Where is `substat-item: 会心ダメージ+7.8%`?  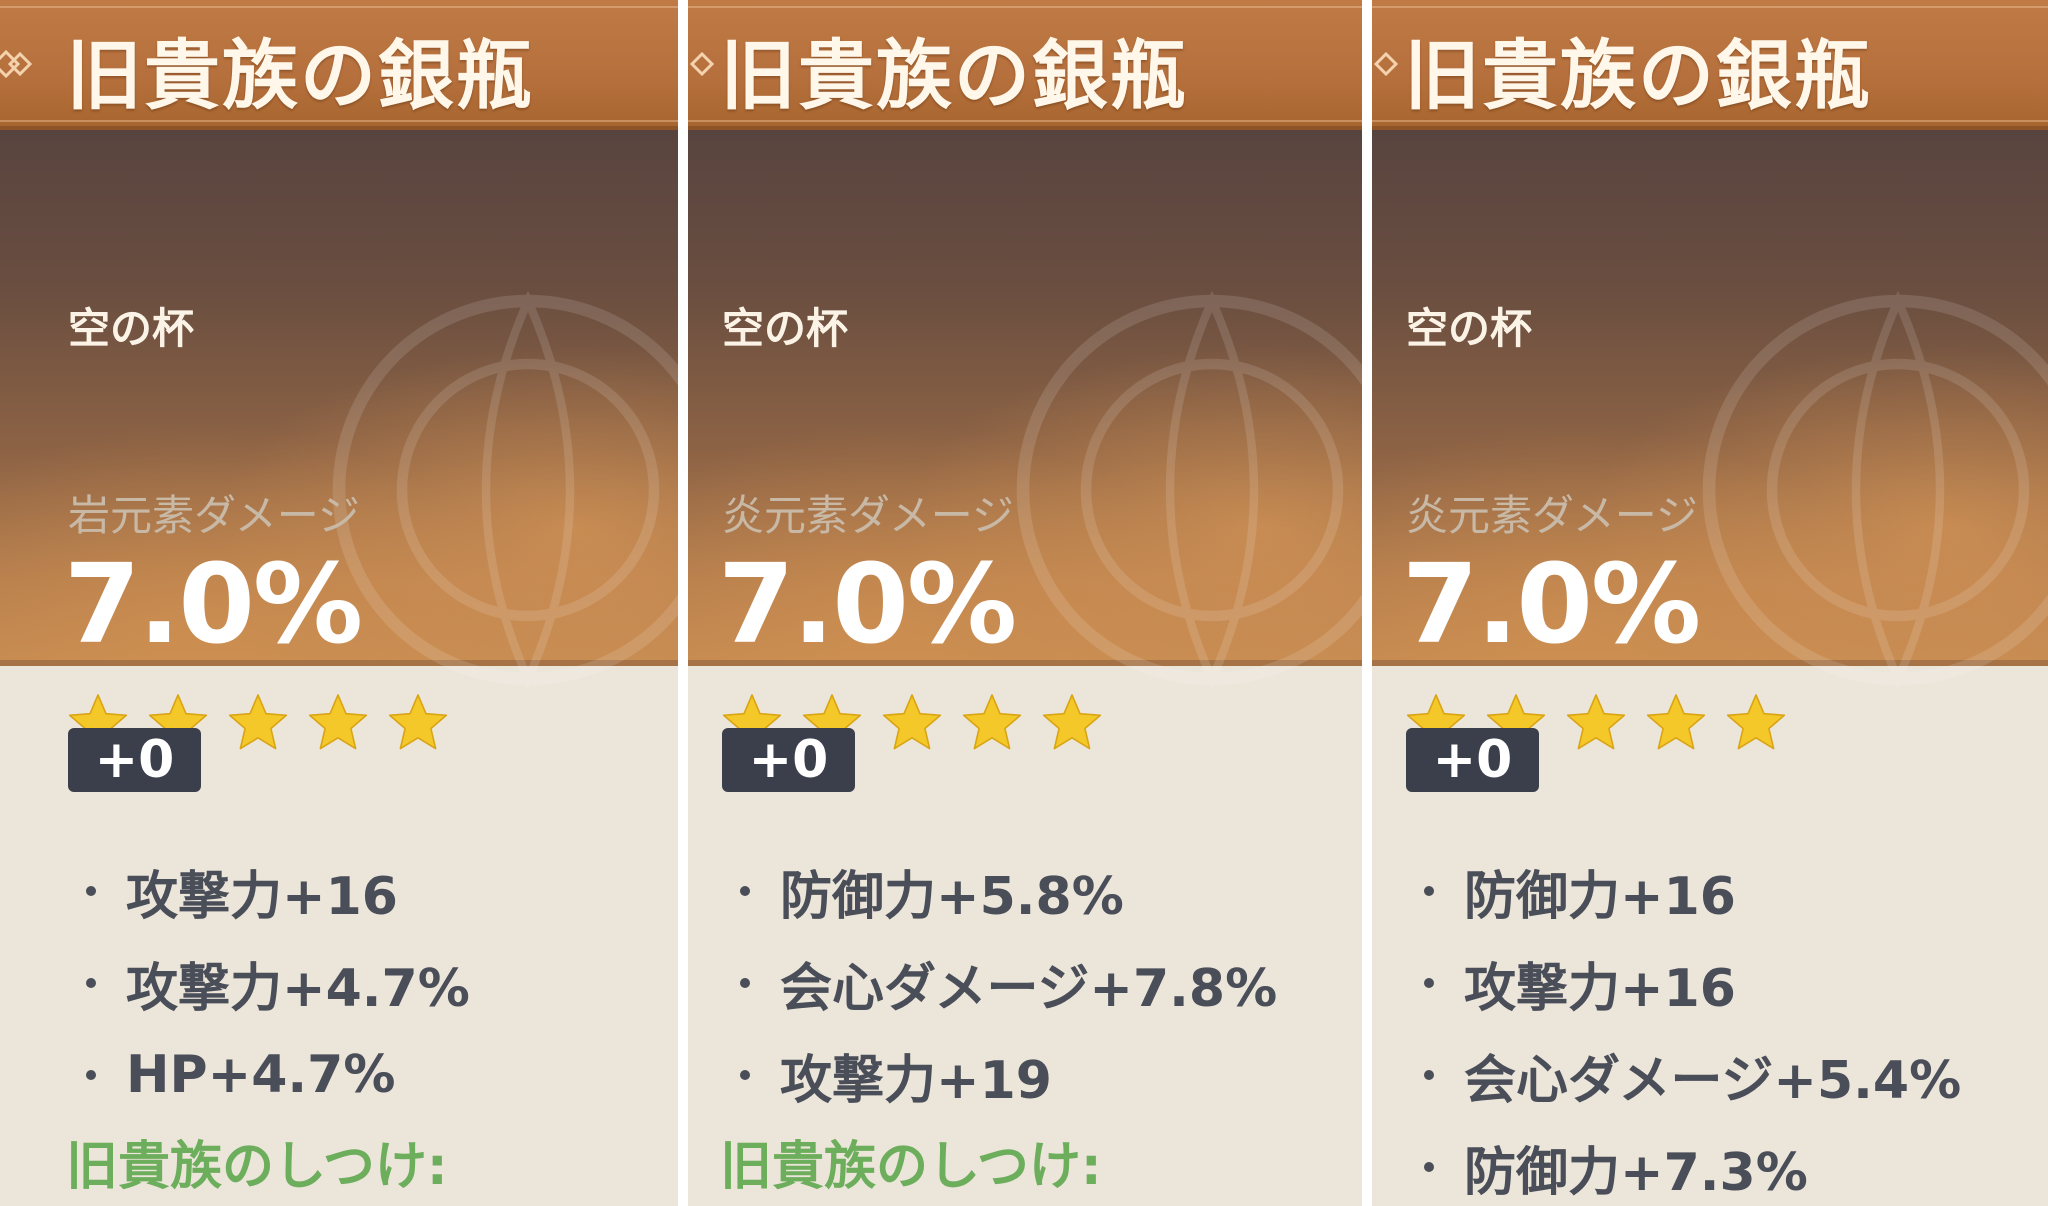
substat-item: 会心ダメージ+7.8% is located at coordinates (1005, 983).